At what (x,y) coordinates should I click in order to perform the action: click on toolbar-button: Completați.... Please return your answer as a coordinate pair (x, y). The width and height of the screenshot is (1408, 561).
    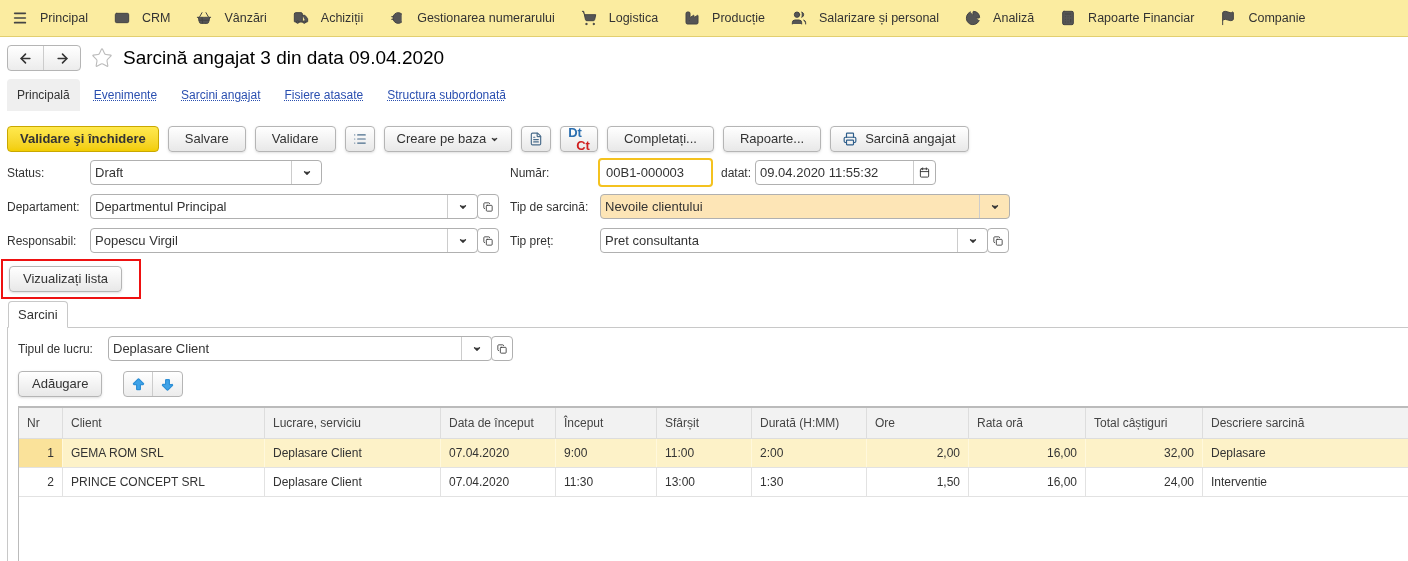
    Looking at the image, I should click on (660, 139).